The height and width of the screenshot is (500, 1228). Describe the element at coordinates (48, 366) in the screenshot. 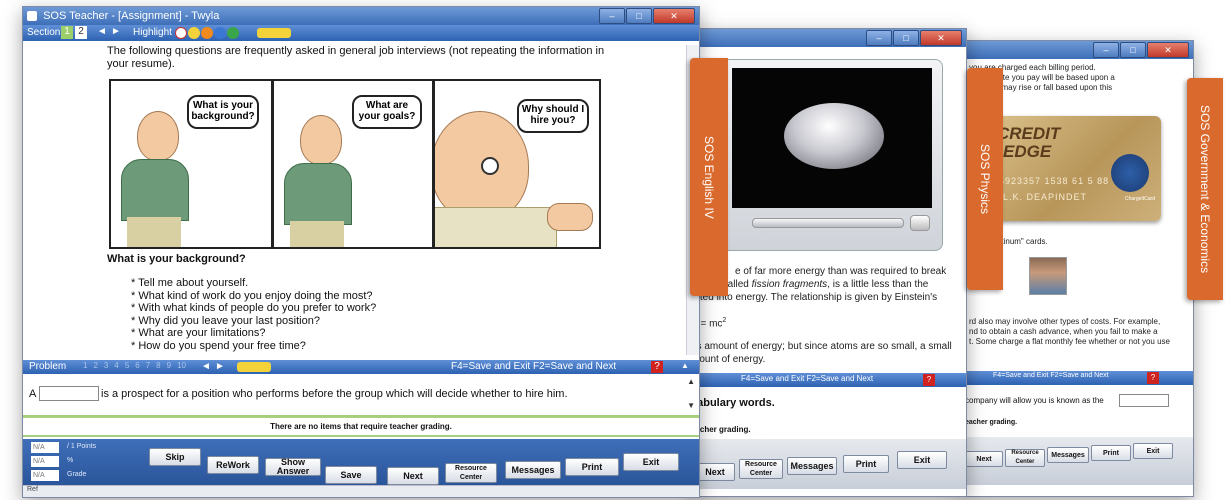

I see `problem-label: Problem` at that location.